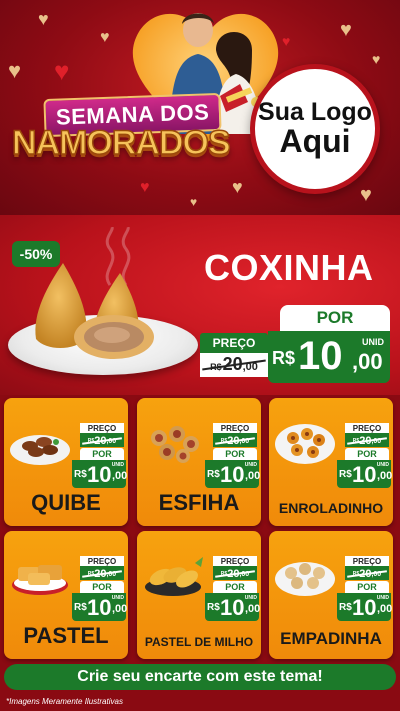  Describe the element at coordinates (315, 112) in the screenshot. I see `logo-text-line1: Sua Logo` at that location.